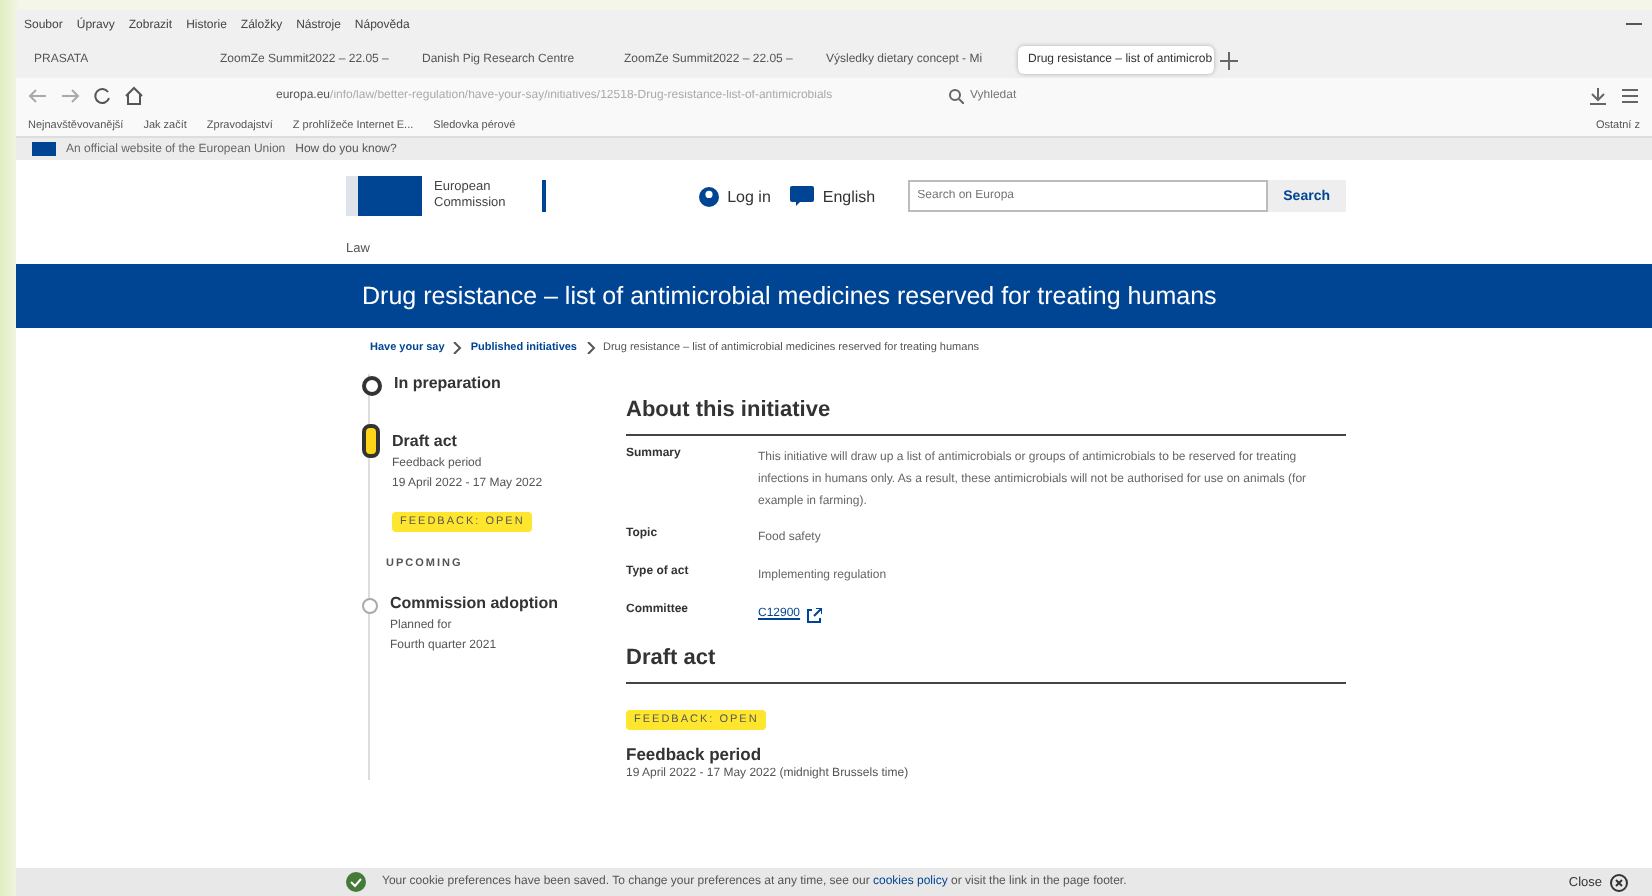 The width and height of the screenshot is (1652, 896). What do you see at coordinates (1229, 60) in the screenshot?
I see `new-tab-icon` at bounding box center [1229, 60].